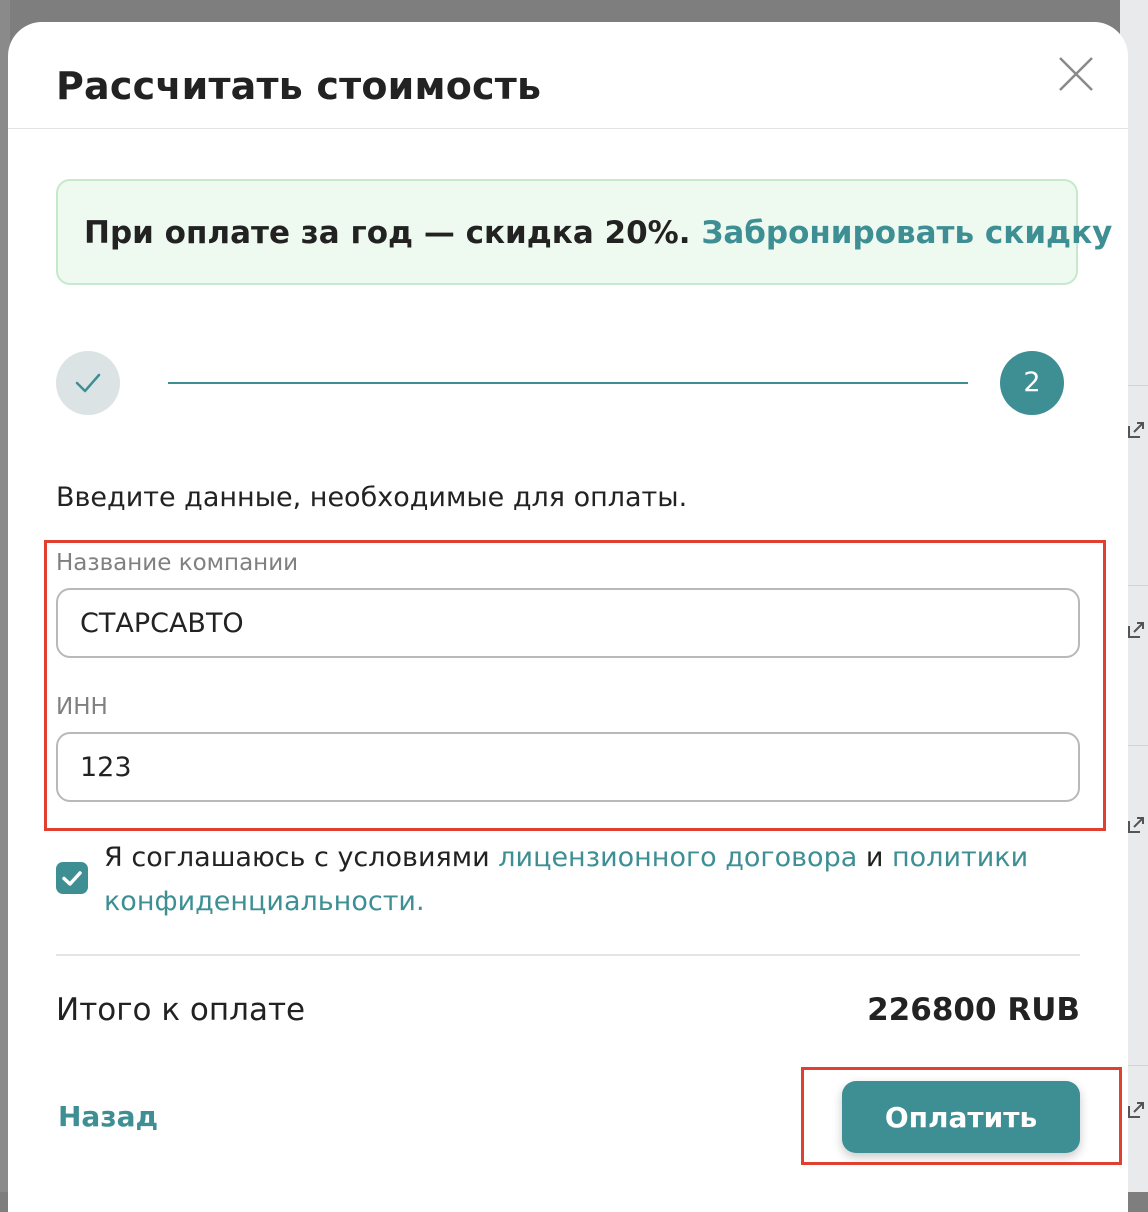 The width and height of the screenshot is (1148, 1212). I want to click on company-name-label: Название компании, so click(177, 563).